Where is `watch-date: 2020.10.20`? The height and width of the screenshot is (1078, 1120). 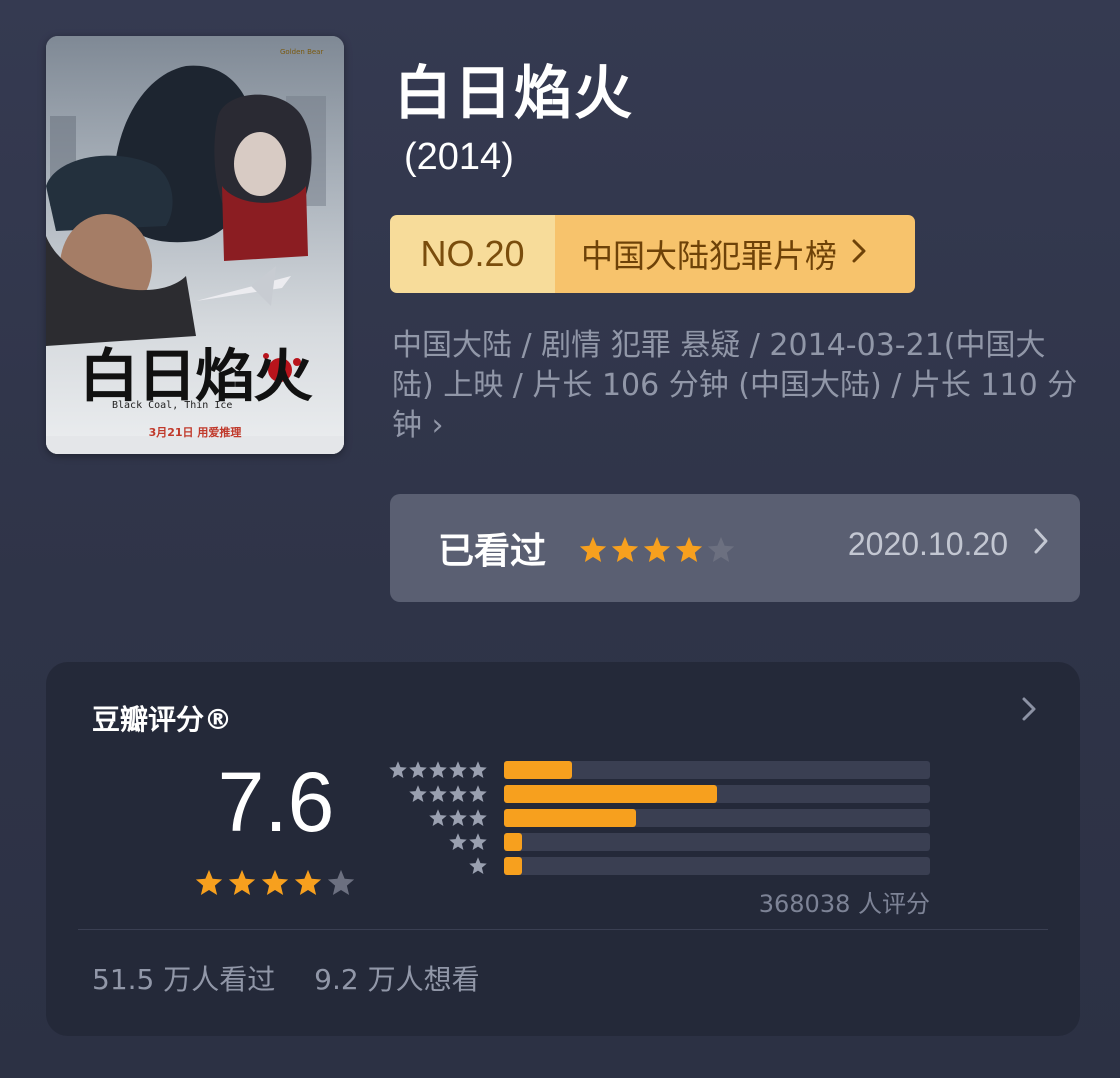 watch-date: 2020.10.20 is located at coordinates (927, 544).